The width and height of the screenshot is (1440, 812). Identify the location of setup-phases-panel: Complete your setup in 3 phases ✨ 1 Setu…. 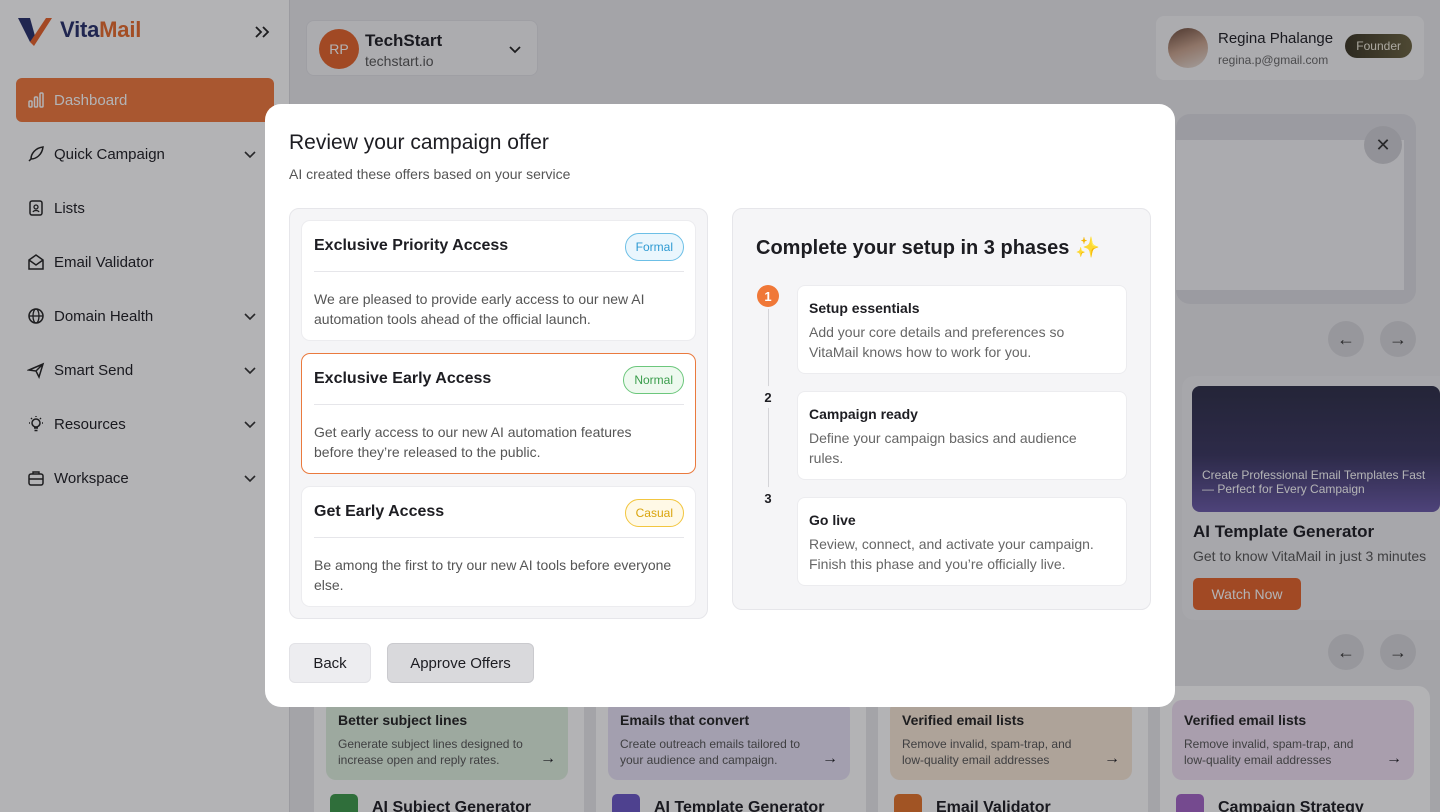
(941, 409).